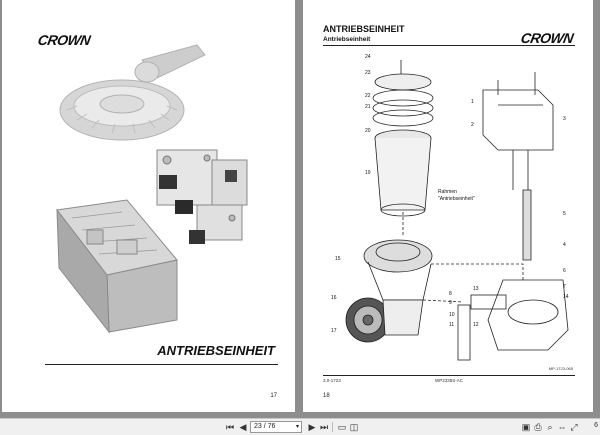  I want to click on svg-text: 21, so click(368, 107).